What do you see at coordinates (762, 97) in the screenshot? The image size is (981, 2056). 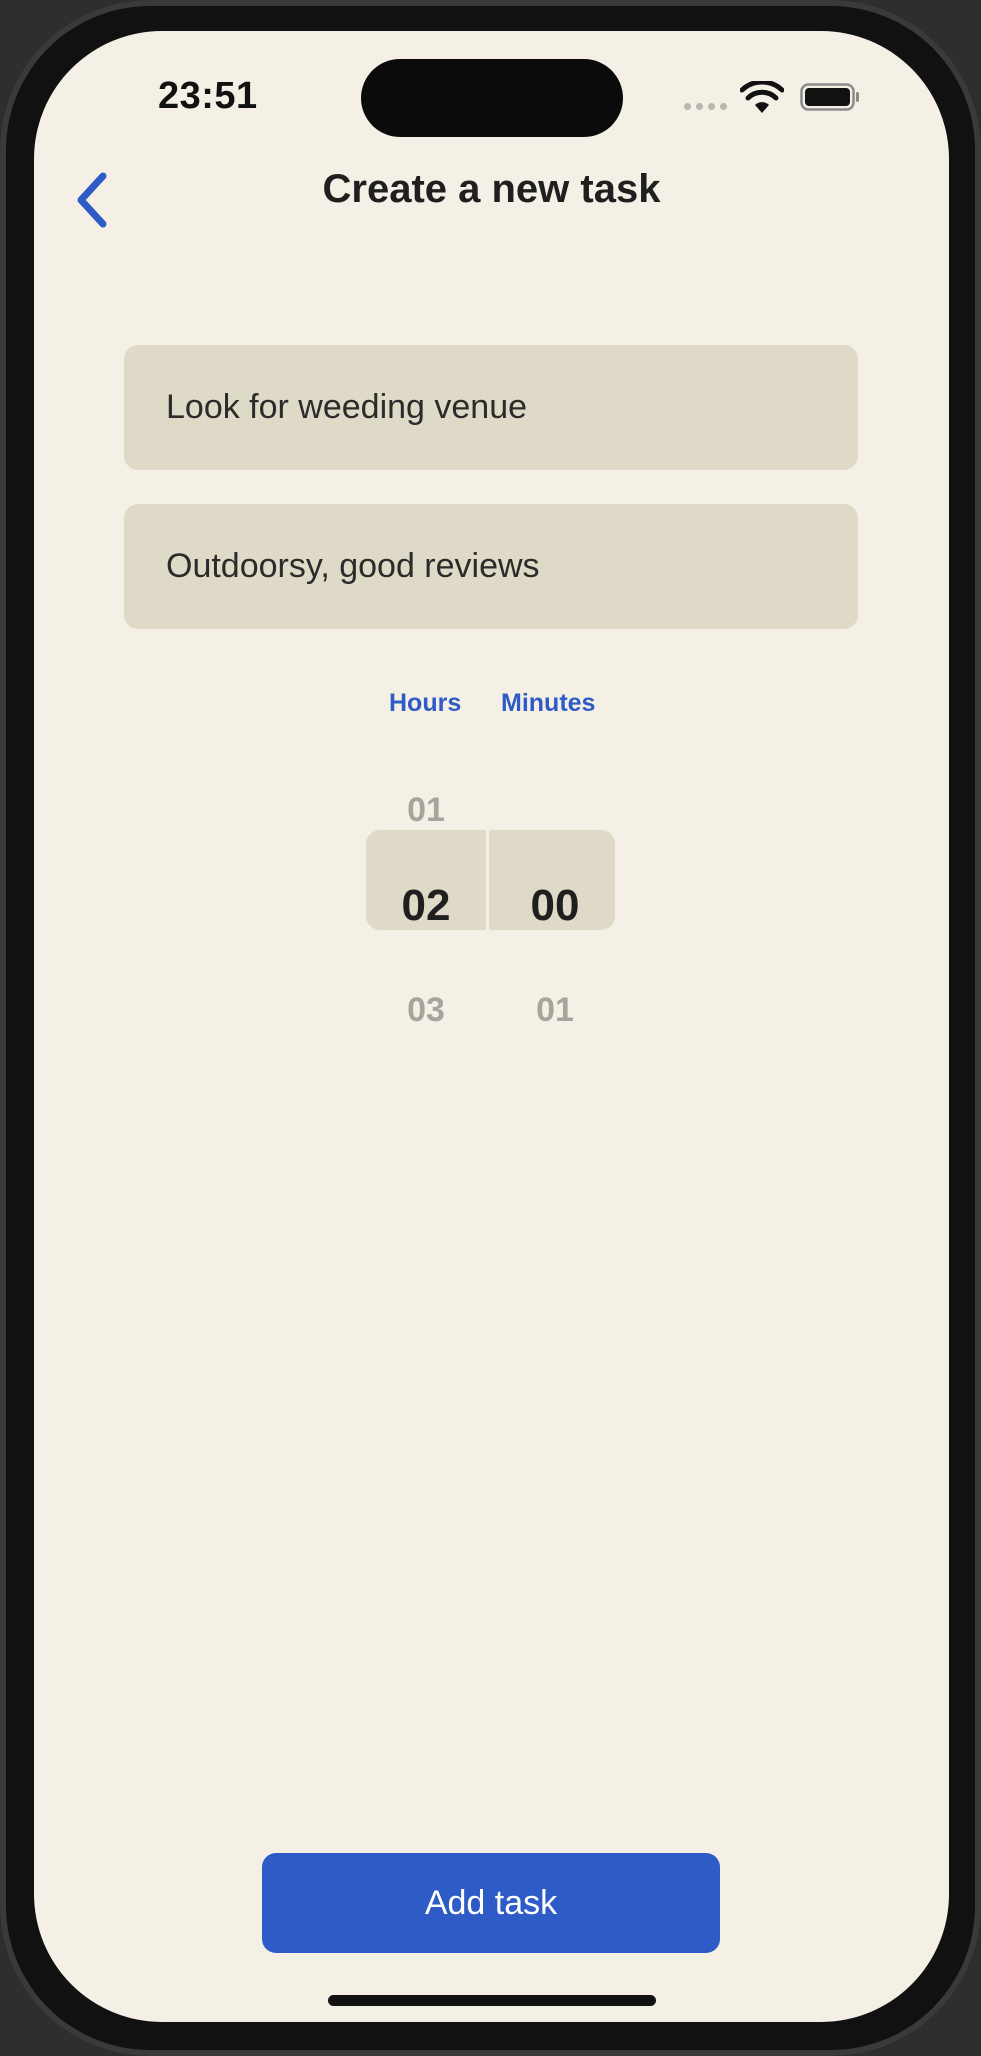 I see `wifi-icon` at bounding box center [762, 97].